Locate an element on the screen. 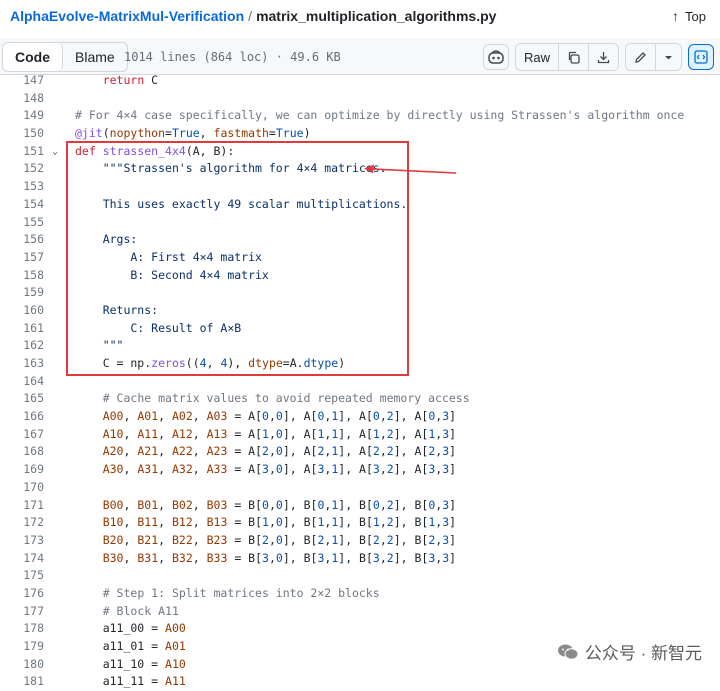  line-number: 157 is located at coordinates (22, 258).